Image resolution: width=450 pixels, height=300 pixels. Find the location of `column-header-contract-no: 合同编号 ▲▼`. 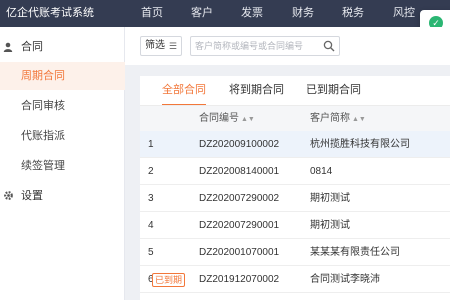

column-header-contract-no: 合同编号 ▲▼ is located at coordinates (227, 118).